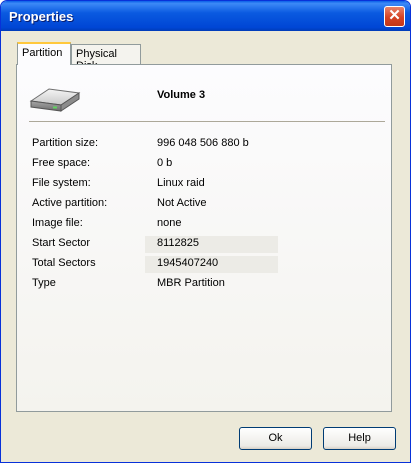 This screenshot has height=463, width=411. What do you see at coordinates (207, 121) in the screenshot?
I see `separator` at bounding box center [207, 121].